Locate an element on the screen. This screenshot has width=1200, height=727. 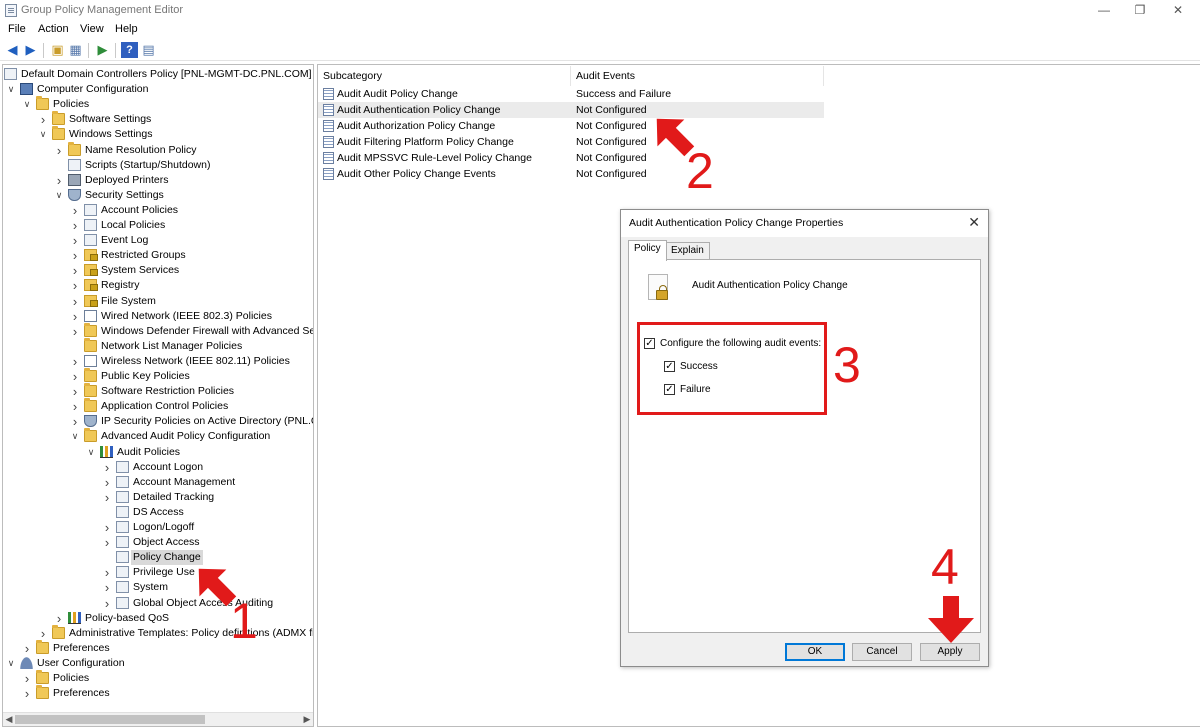
tree-item: › Global Object Access Auditing is located at coordinates (158, 603).